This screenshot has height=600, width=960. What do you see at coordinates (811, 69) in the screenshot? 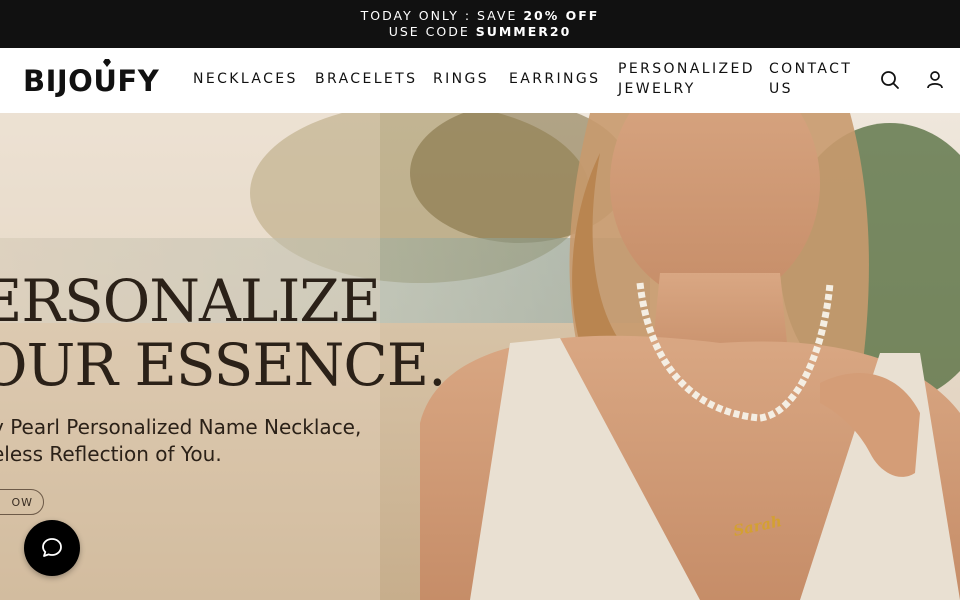
I see `nav-label-line1: CONTACT` at bounding box center [811, 69].